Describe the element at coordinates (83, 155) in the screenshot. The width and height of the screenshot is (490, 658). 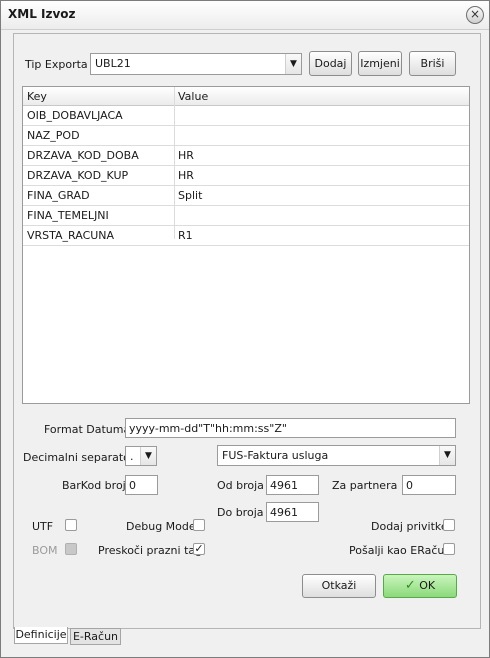
I see `row-key: DRZAVA_KOD_DOBA` at that location.